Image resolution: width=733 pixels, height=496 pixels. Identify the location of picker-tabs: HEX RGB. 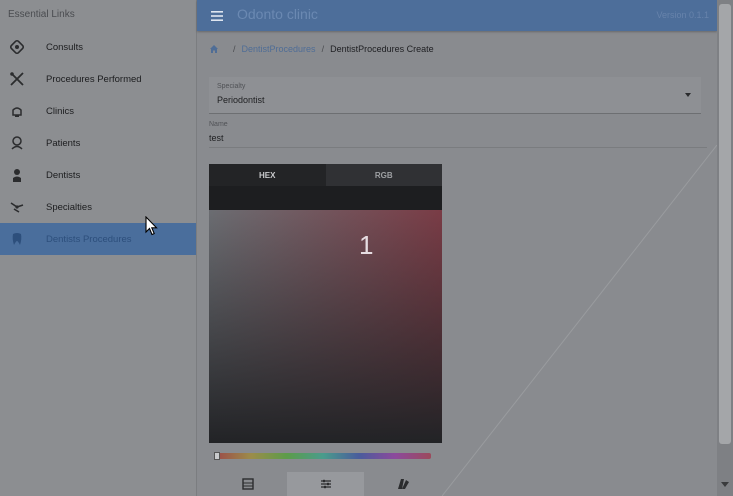
(325, 175).